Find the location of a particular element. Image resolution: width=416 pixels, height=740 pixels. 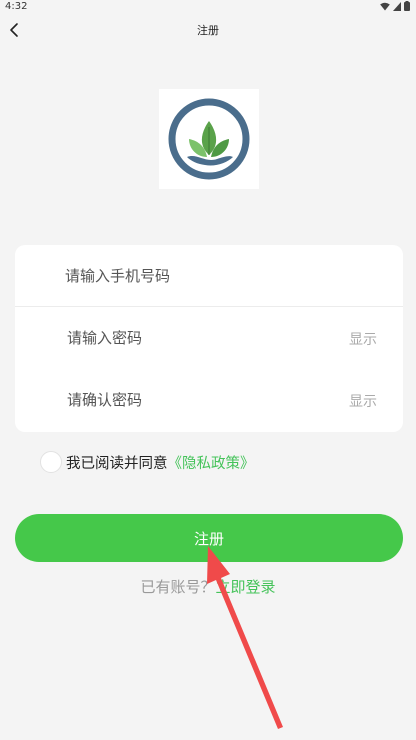

page-title: 注册 is located at coordinates (208, 30).